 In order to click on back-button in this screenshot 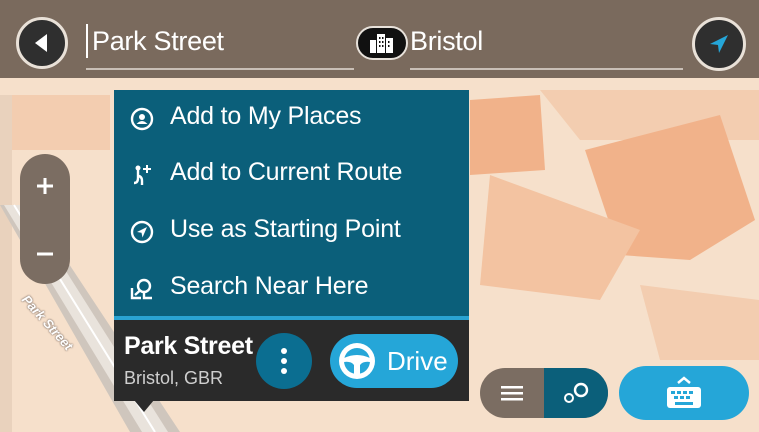, I will do `click(42, 43)`.